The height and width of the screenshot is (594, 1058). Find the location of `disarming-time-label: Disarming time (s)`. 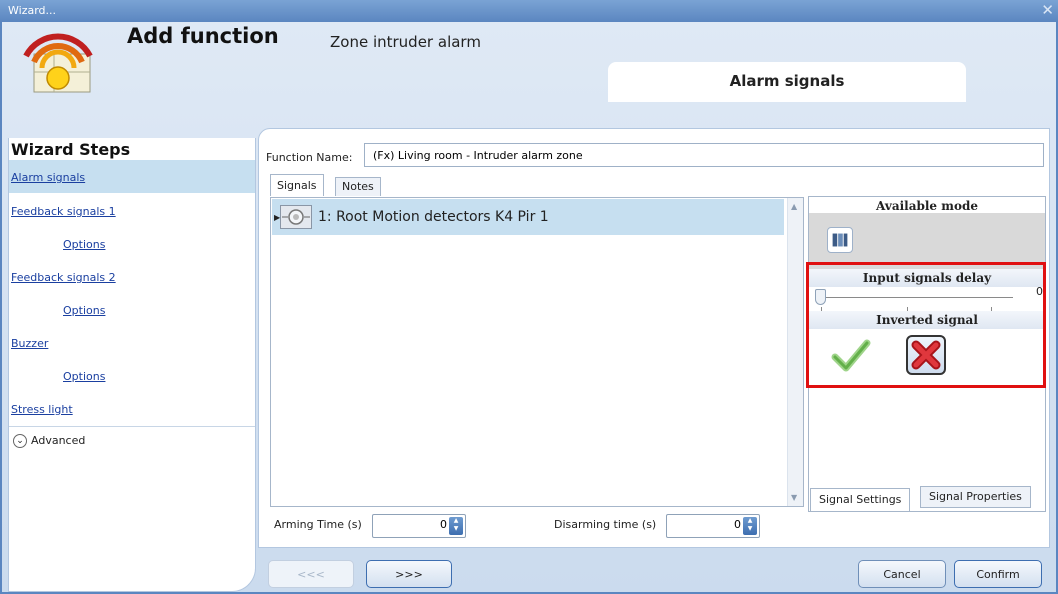

disarming-time-label: Disarming time (s) is located at coordinates (605, 524).